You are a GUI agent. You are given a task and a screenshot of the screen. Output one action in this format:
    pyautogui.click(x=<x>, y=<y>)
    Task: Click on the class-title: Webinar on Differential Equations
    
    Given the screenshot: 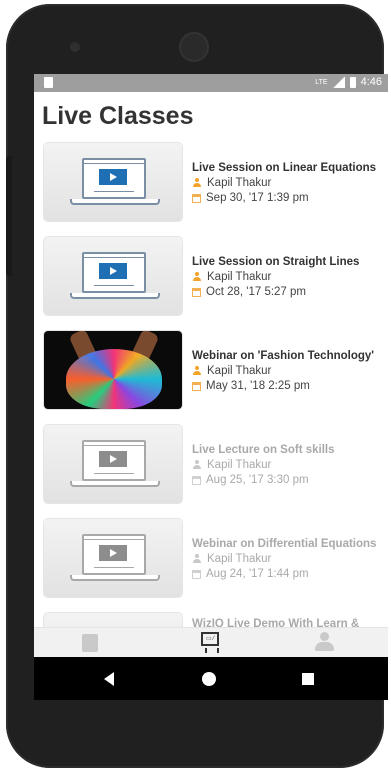 What is the action you would take?
    pyautogui.click(x=284, y=544)
    